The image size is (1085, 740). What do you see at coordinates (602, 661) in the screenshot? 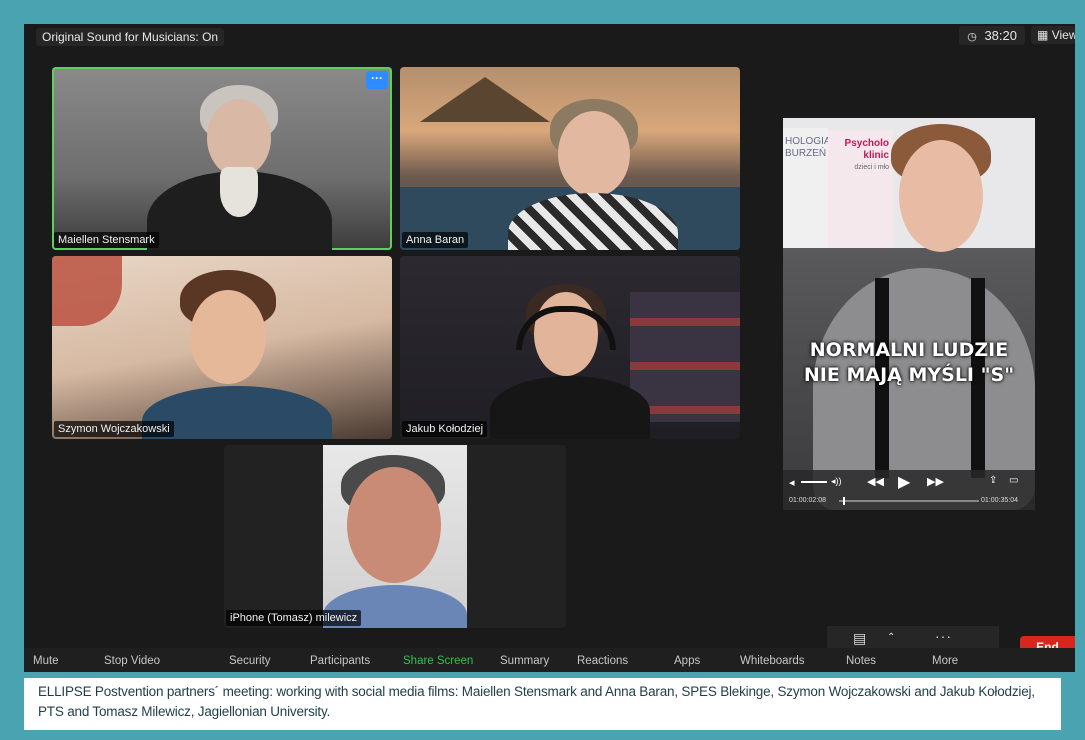
I see `reactions-button: Reactions` at bounding box center [602, 661].